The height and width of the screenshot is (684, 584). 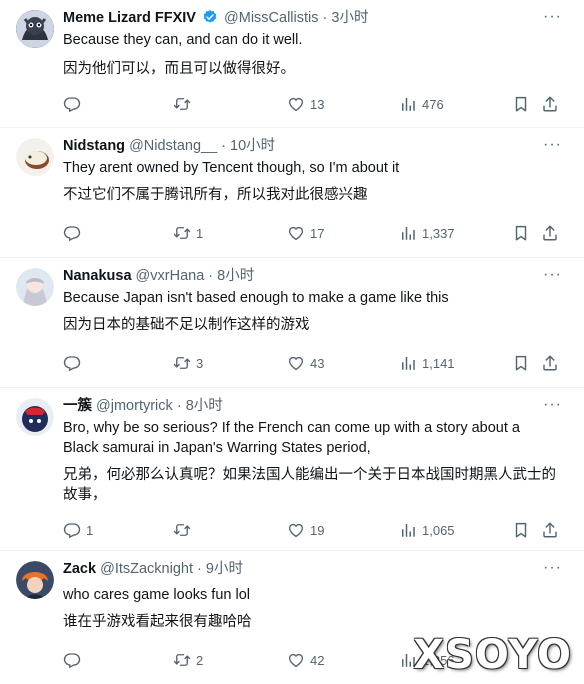 What do you see at coordinates (188, 660) in the screenshot?
I see `retweet-button: 2` at bounding box center [188, 660].